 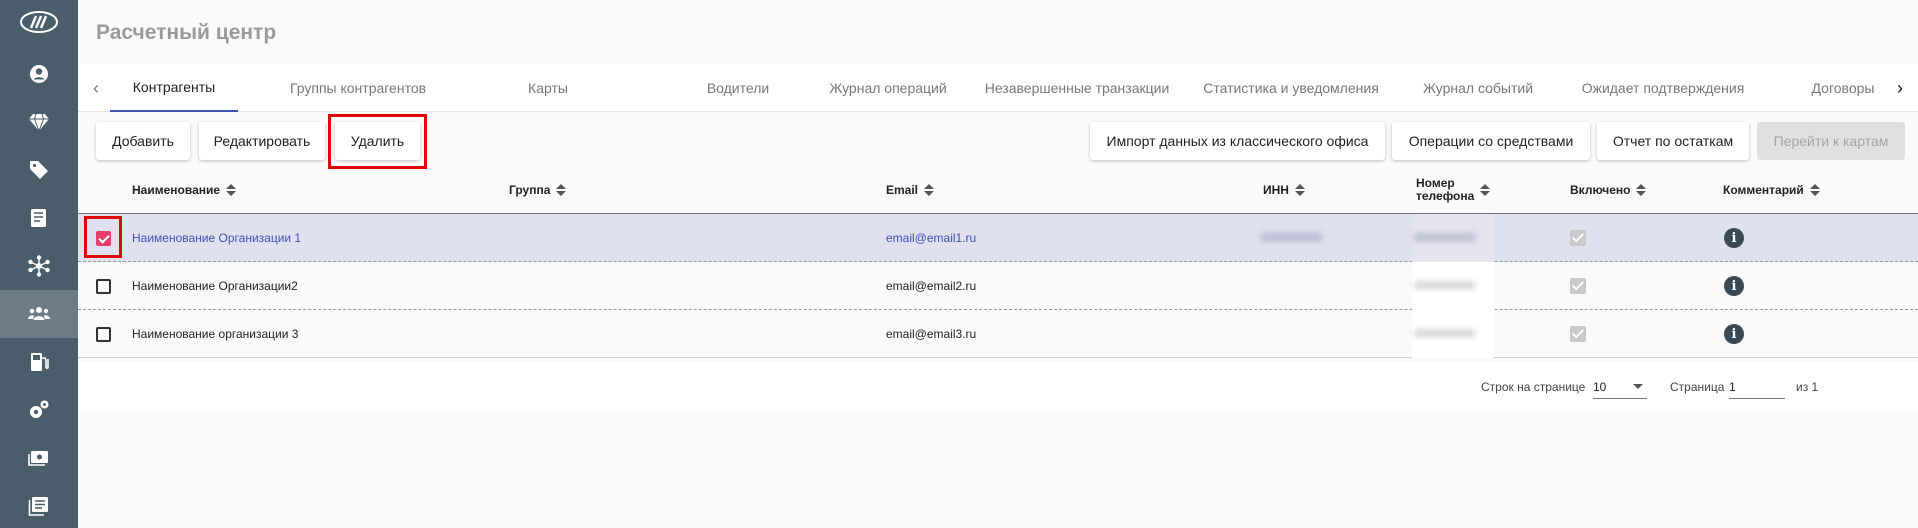 I want to click on delete-button: Удалить, so click(x=377, y=141).